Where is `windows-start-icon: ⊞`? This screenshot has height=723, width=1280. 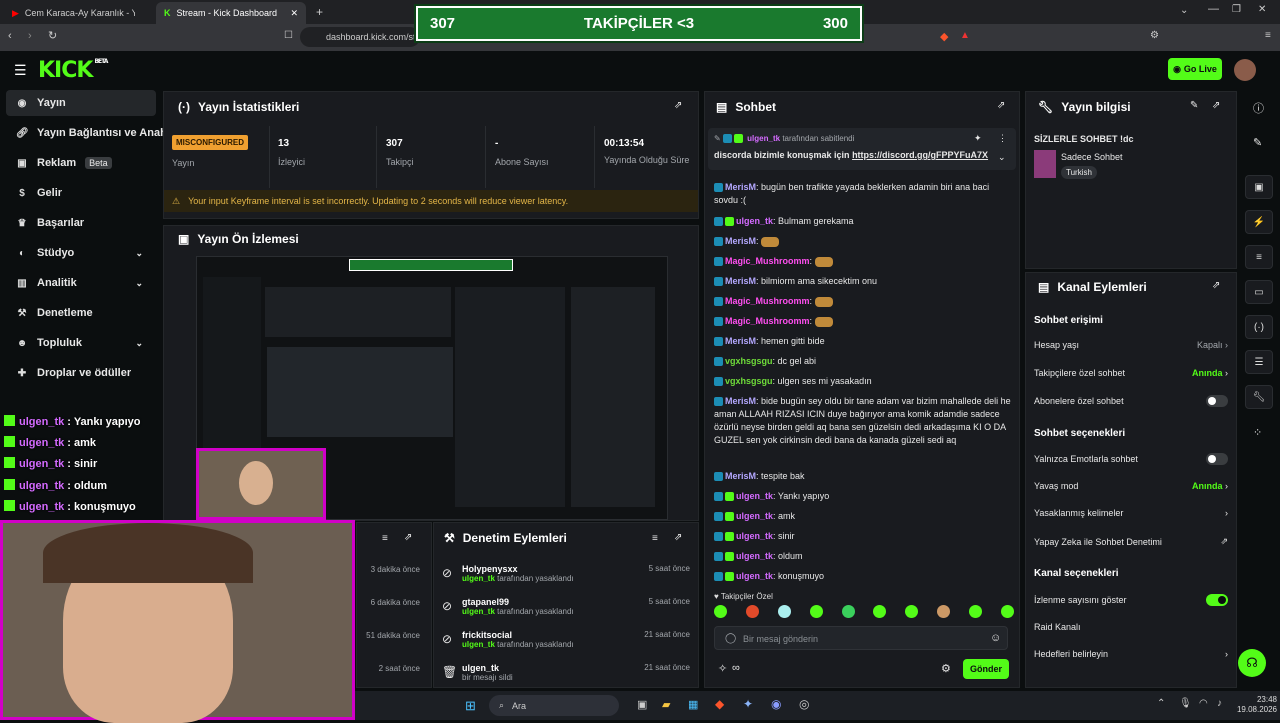 windows-start-icon: ⊞ is located at coordinates (470, 706).